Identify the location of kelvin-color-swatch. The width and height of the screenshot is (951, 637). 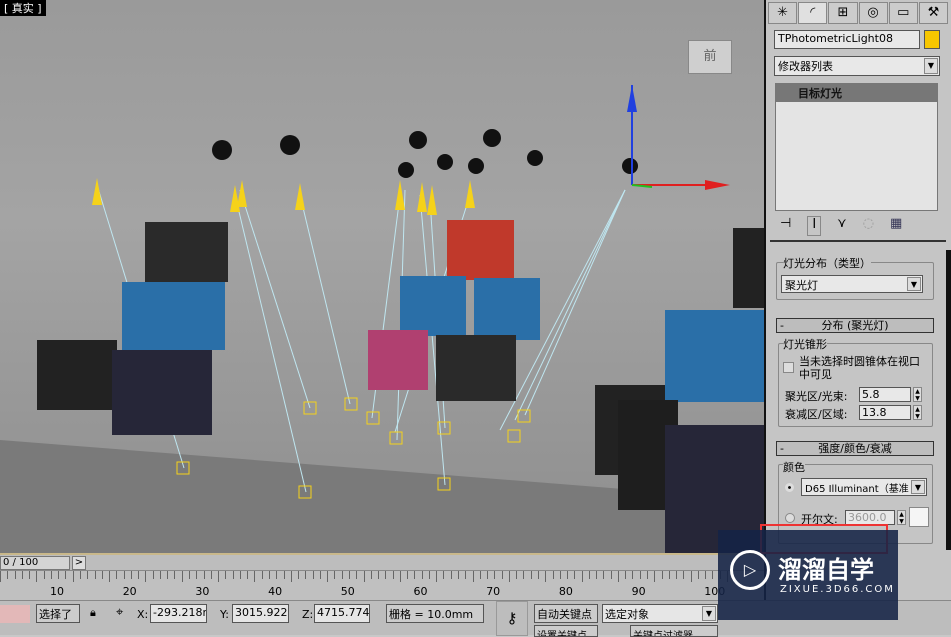
(919, 517).